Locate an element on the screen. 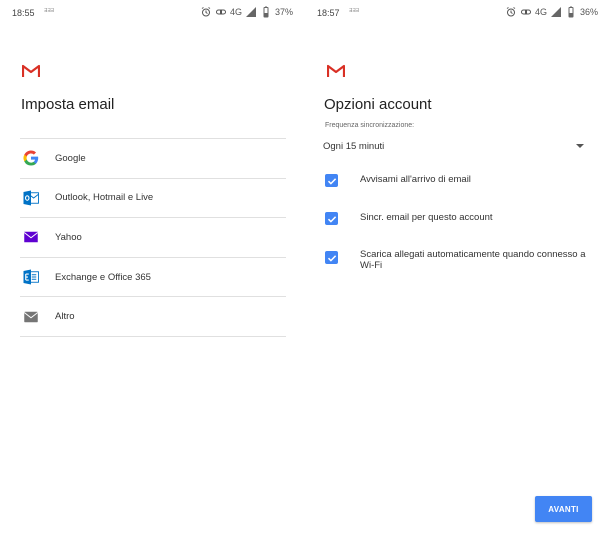 The image size is (610, 539). status-bar: 18:57 ƎƎƎ 4G 36% is located at coordinates (457, 11).